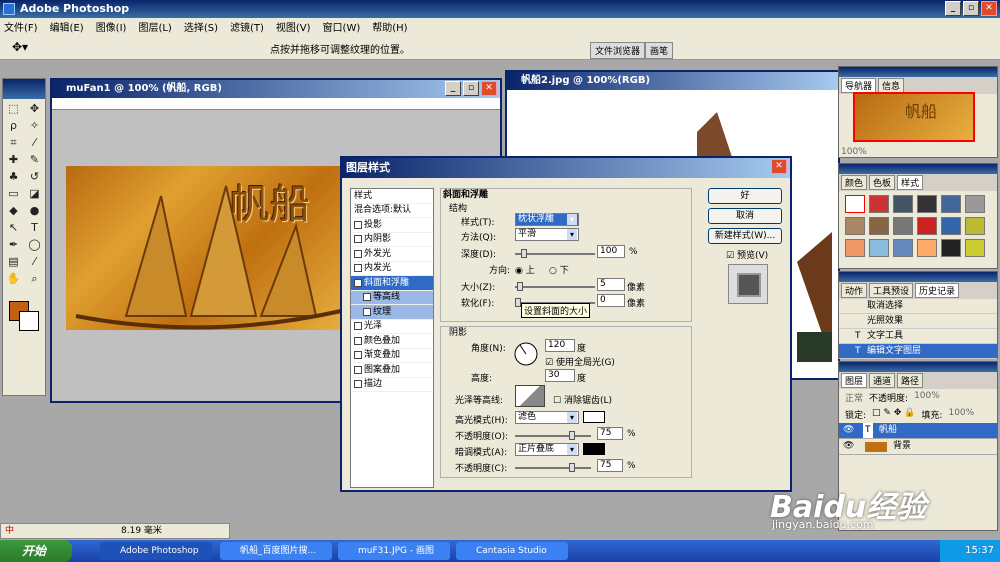  Describe the element at coordinates (14, 160) in the screenshot. I see `healing-tool-icon: ✚` at that location.